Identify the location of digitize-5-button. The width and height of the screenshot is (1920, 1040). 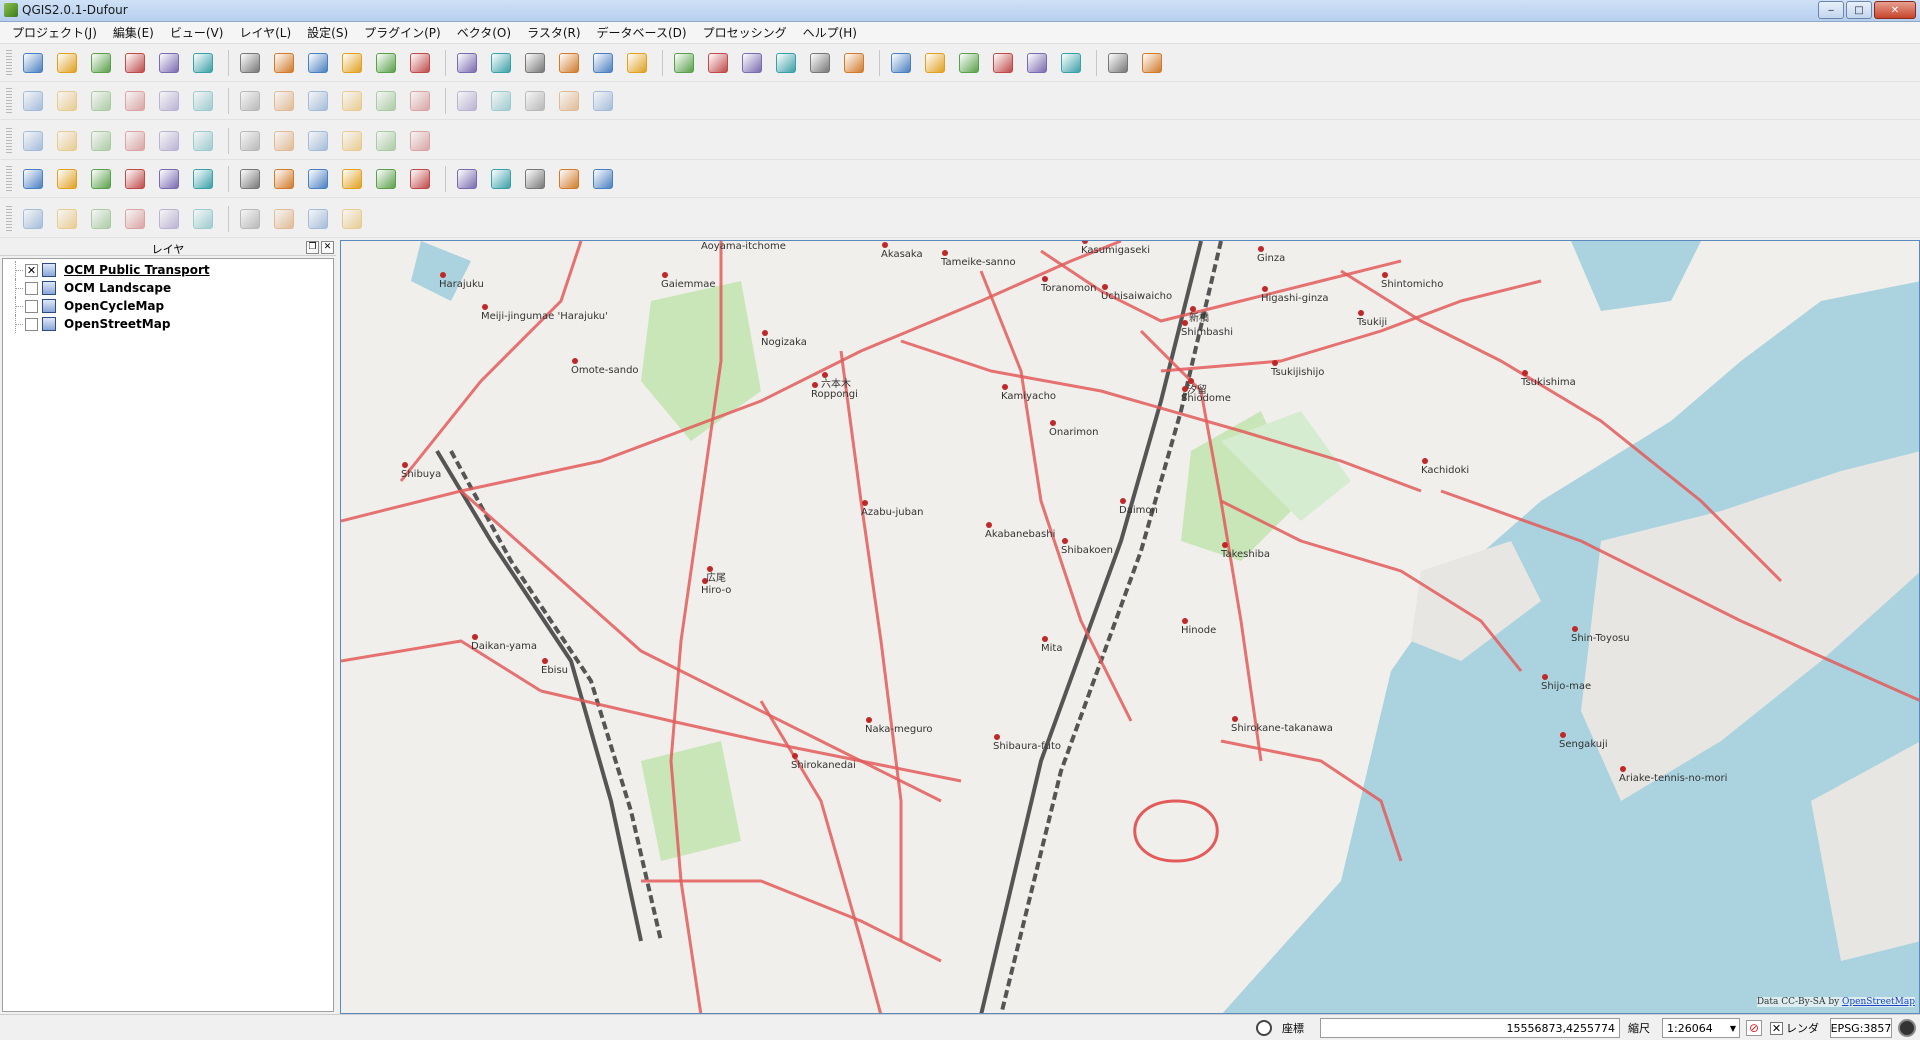
(169, 219).